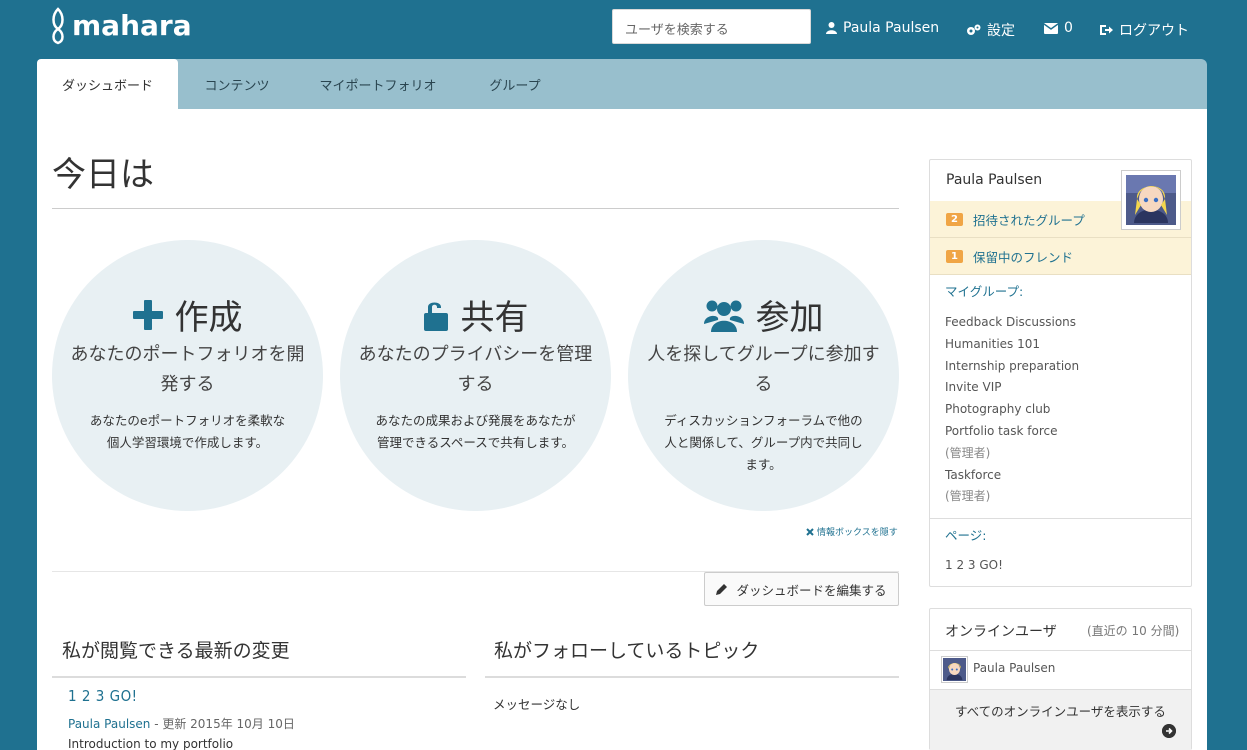 Image resolution: width=1247 pixels, height=750 pixels. I want to click on main-nav: ダッシュボード コンテンツ マイポートフォリオ グループ, so click(622, 84).